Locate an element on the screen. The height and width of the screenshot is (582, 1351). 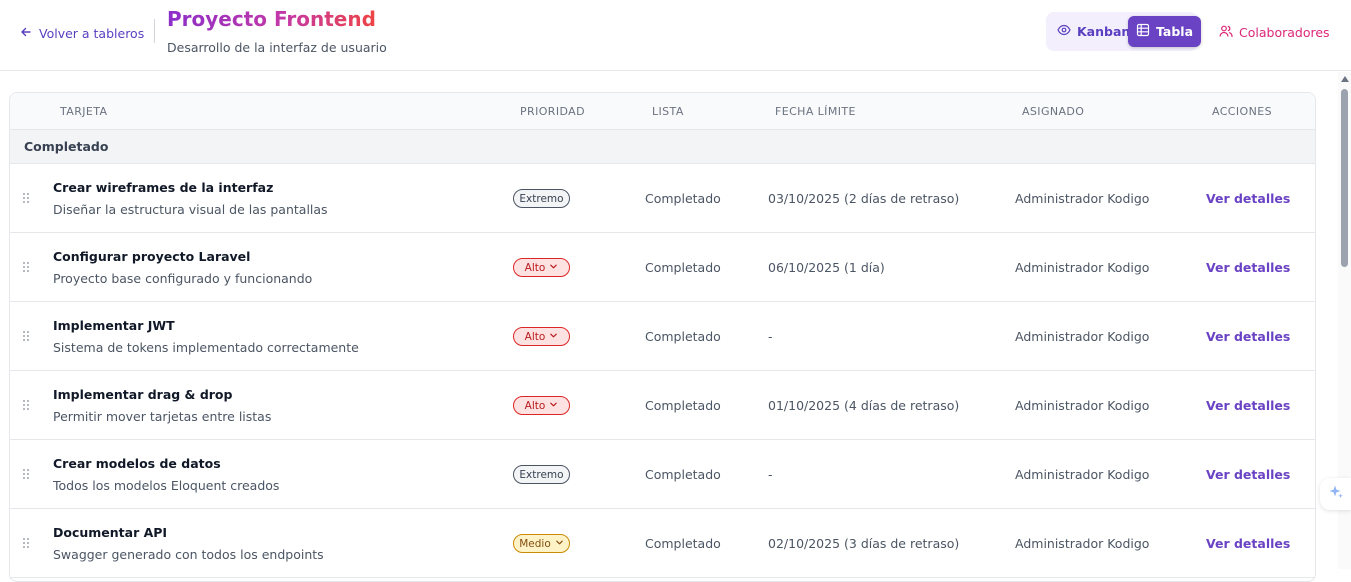
card-title: Implementar JWT is located at coordinates (114, 325).